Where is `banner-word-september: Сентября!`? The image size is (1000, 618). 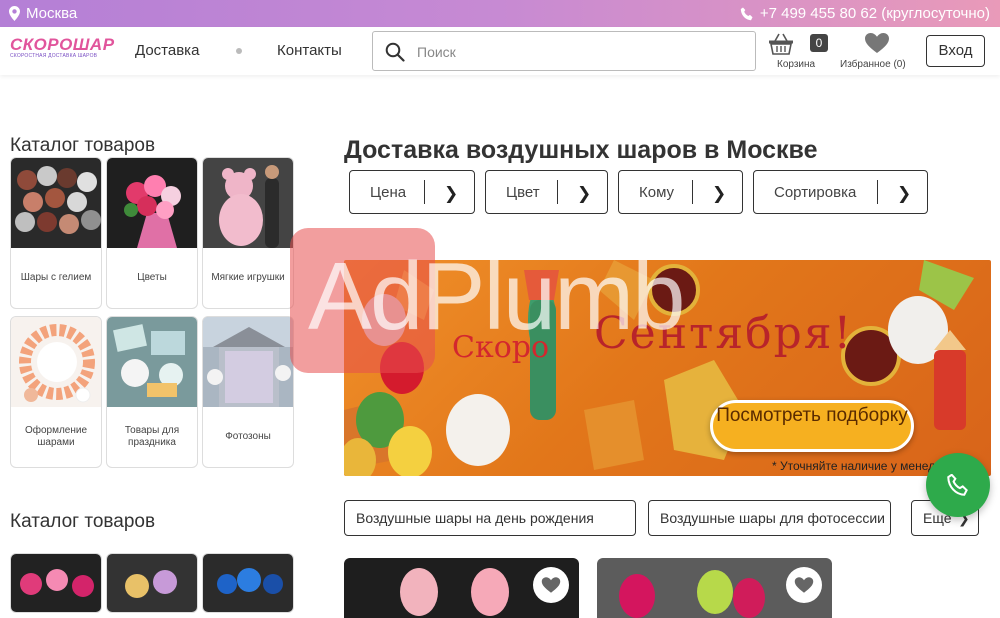 banner-word-september: Сентября! is located at coordinates (724, 333).